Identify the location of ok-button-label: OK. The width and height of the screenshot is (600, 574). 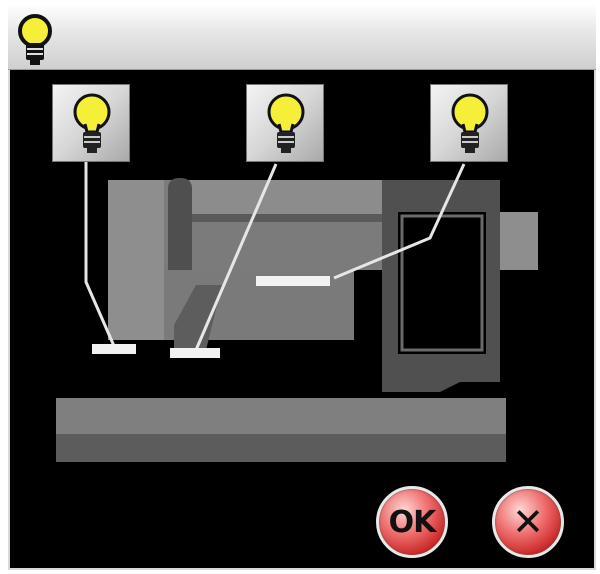
(412, 522).